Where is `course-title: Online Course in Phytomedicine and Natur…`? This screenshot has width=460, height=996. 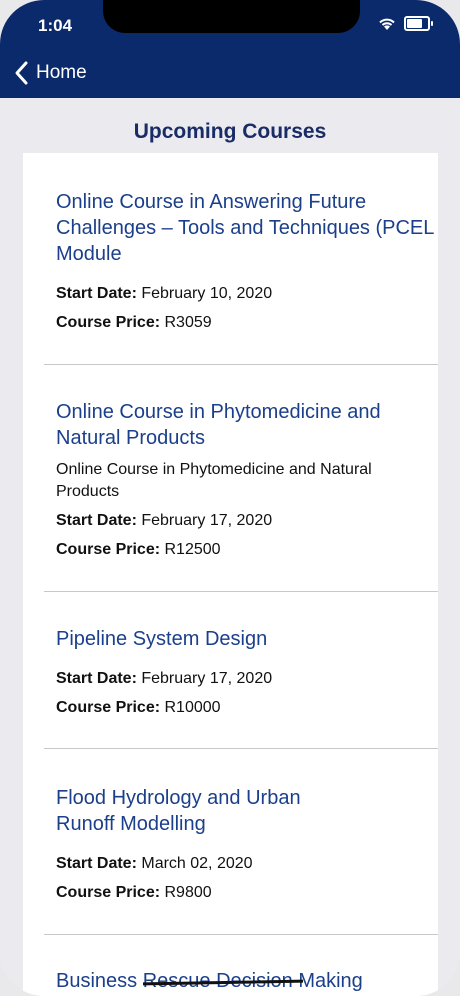
course-title: Online Course in Phytomedicine and Natur… is located at coordinates (247, 425).